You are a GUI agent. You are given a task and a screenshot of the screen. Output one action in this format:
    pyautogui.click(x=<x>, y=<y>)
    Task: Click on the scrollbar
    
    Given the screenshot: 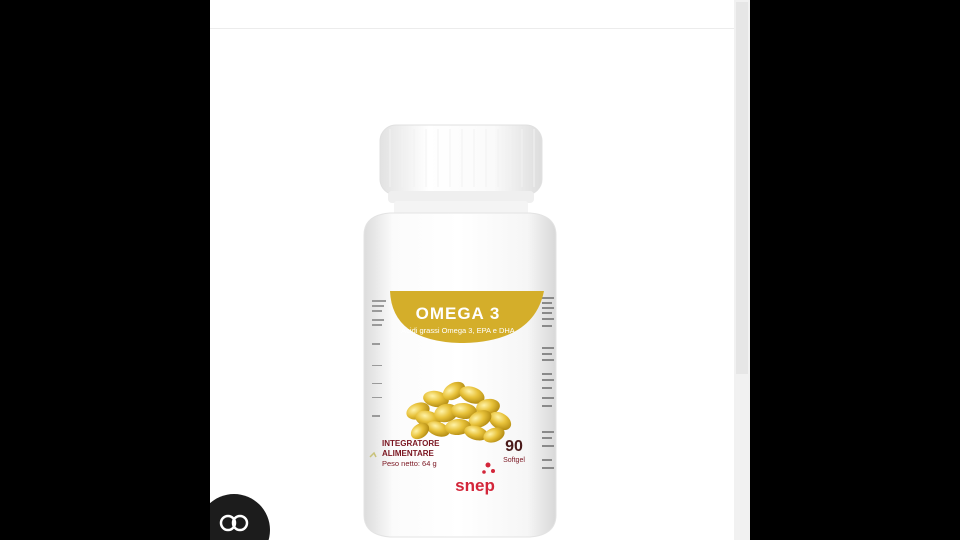 What is the action you would take?
    pyautogui.click(x=742, y=270)
    